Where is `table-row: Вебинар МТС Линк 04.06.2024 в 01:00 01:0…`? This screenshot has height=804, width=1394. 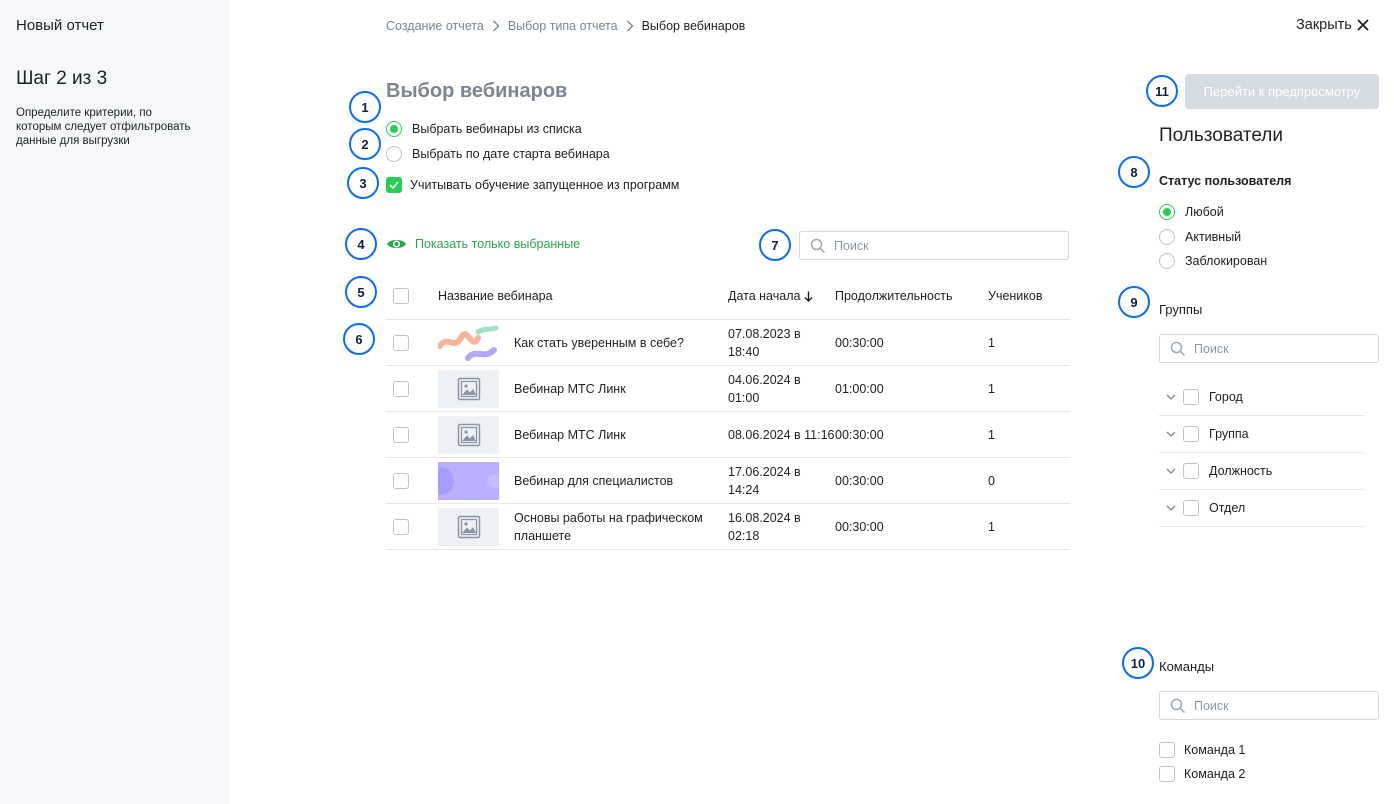 table-row: Вебинар МТС Линк 04.06.2024 в 01:00 01:0… is located at coordinates (728, 389).